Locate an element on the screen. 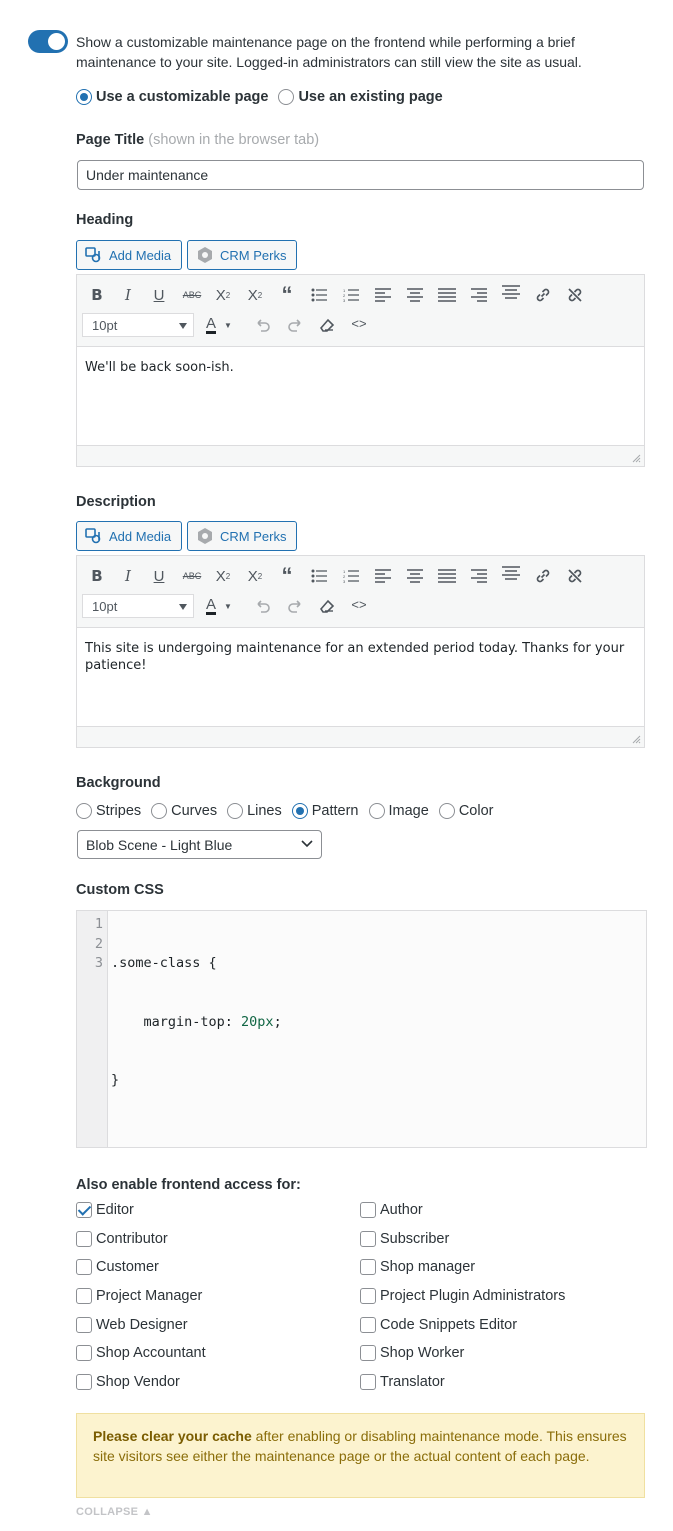  code-line-3: } is located at coordinates (115, 1080).